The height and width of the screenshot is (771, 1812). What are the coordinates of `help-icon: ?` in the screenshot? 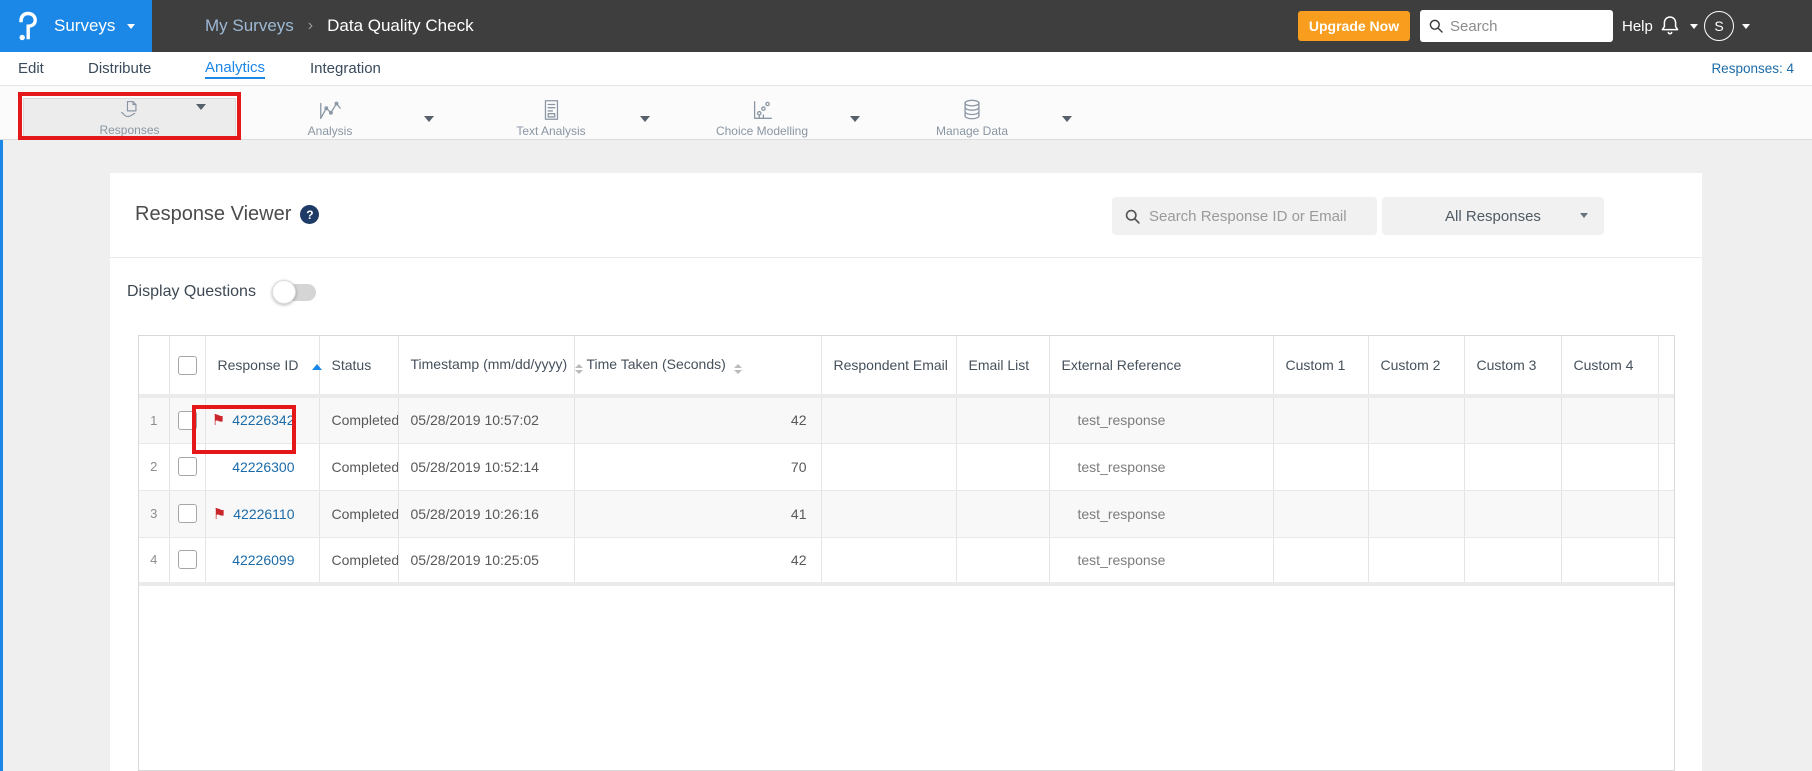 It's located at (310, 214).